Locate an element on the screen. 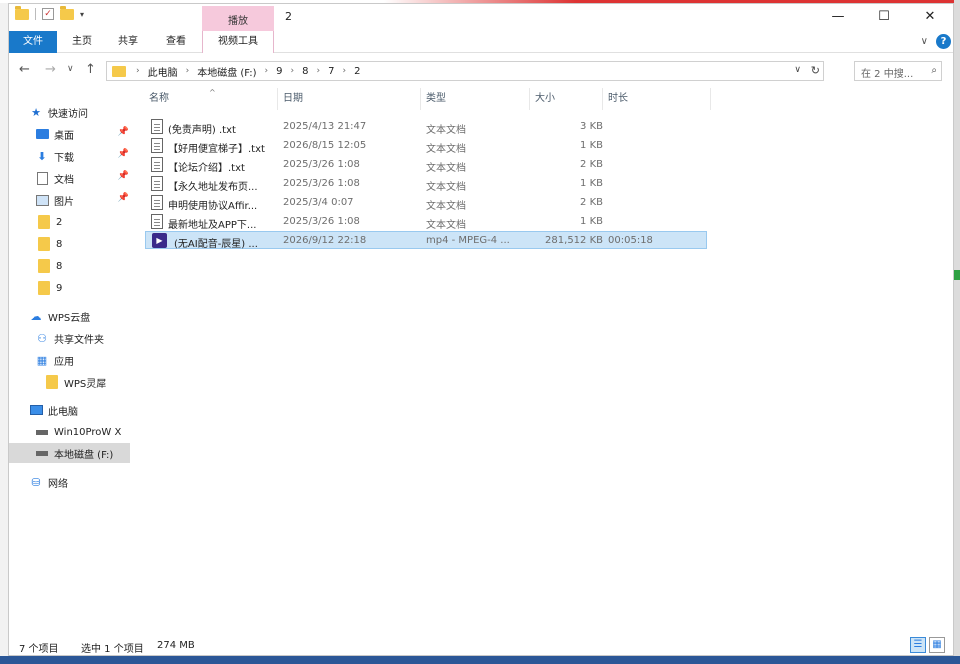 The image size is (960, 664). new-folder-icon is located at coordinates (67, 12).